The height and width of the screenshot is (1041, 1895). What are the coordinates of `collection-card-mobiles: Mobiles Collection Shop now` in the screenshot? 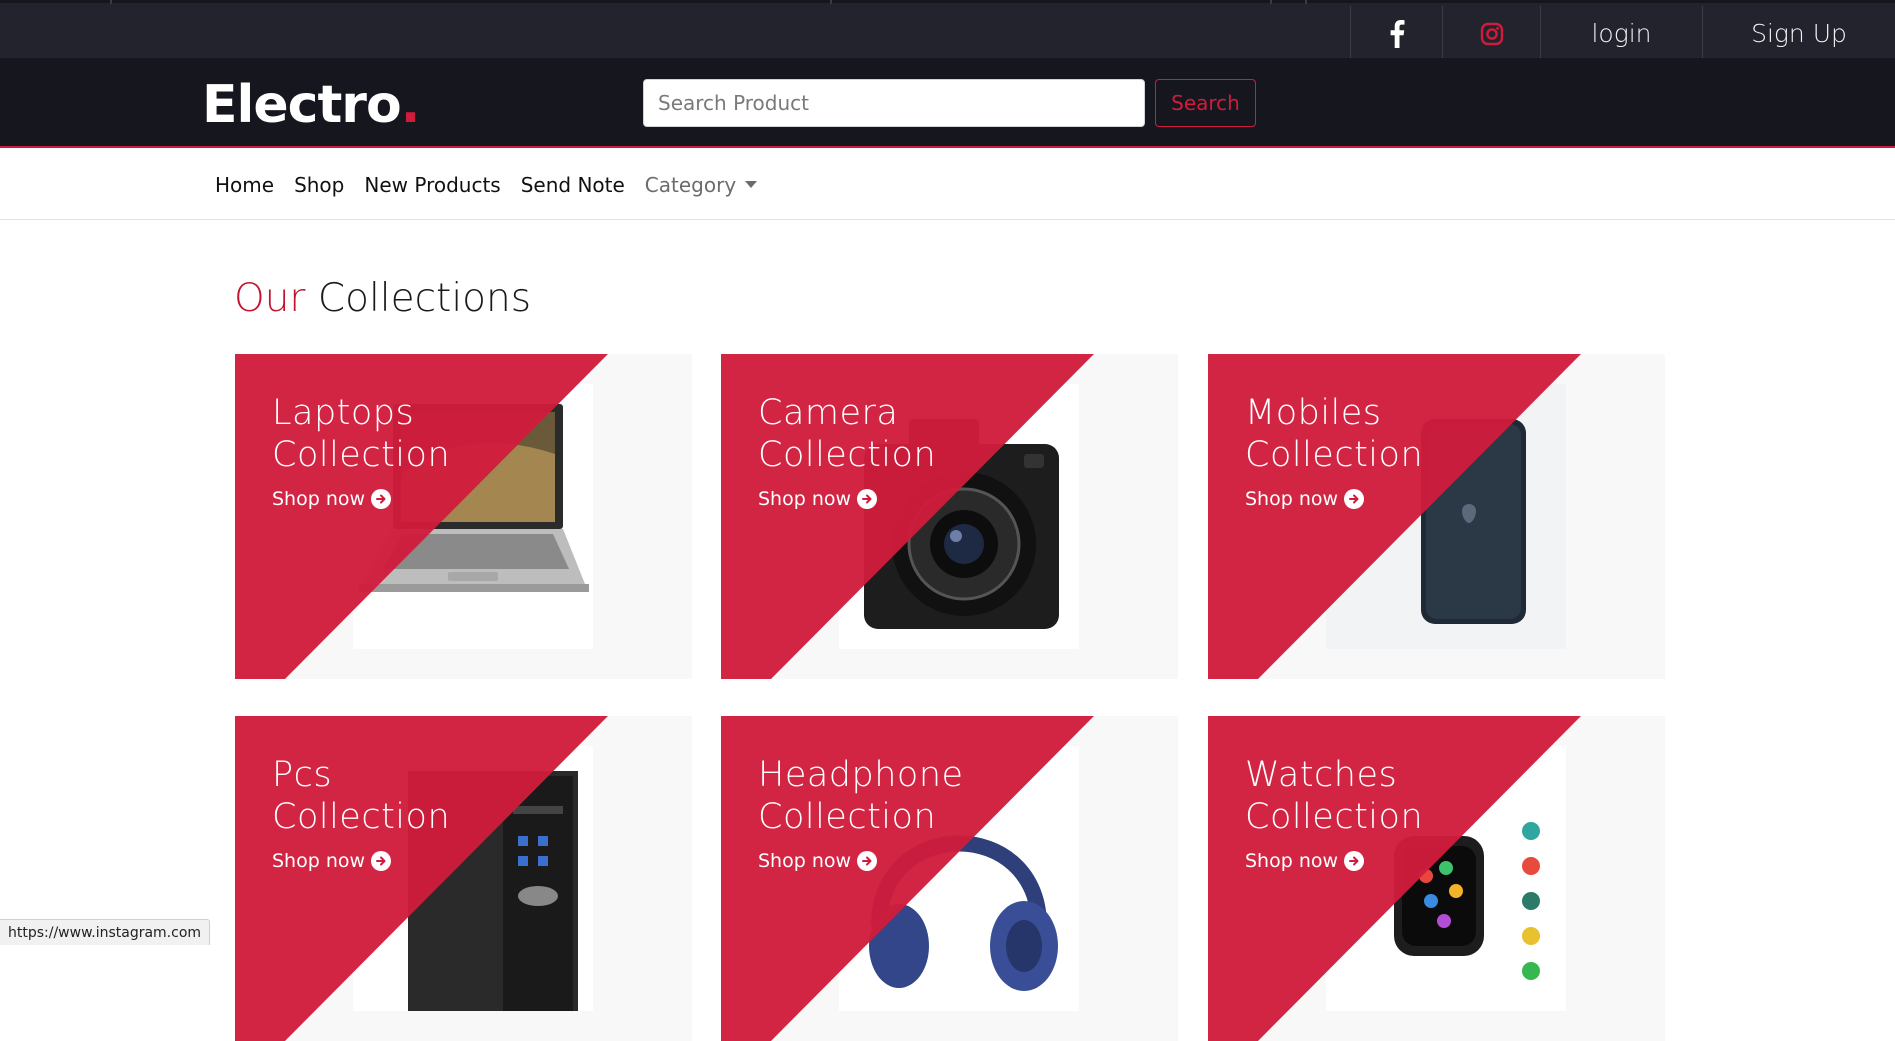 It's located at (1436, 516).